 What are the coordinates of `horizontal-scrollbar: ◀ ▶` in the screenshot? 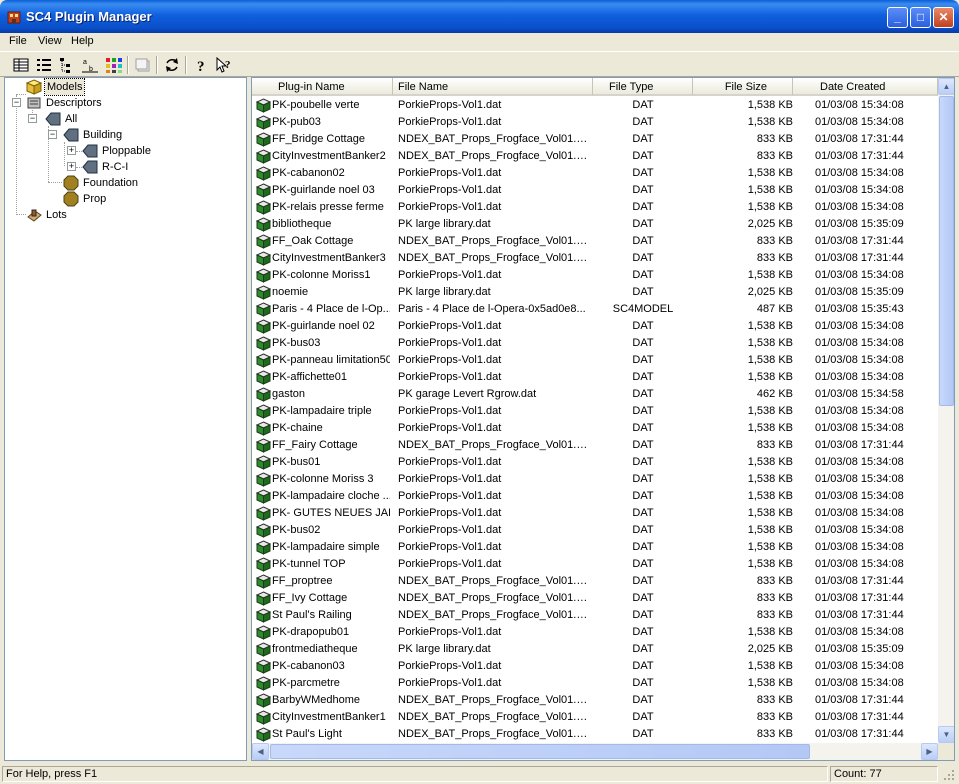 It's located at (595, 751).